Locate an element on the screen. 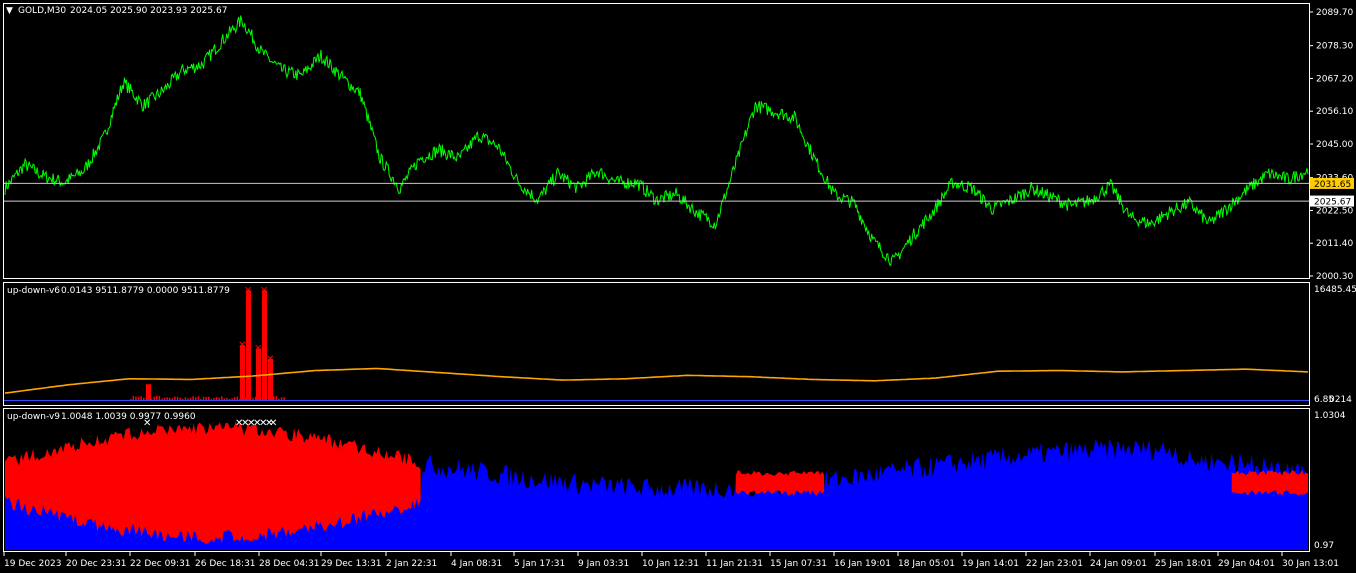 The image size is (1356, 573). time-axis-label: 9 Jan 03:31 is located at coordinates (603, 564).